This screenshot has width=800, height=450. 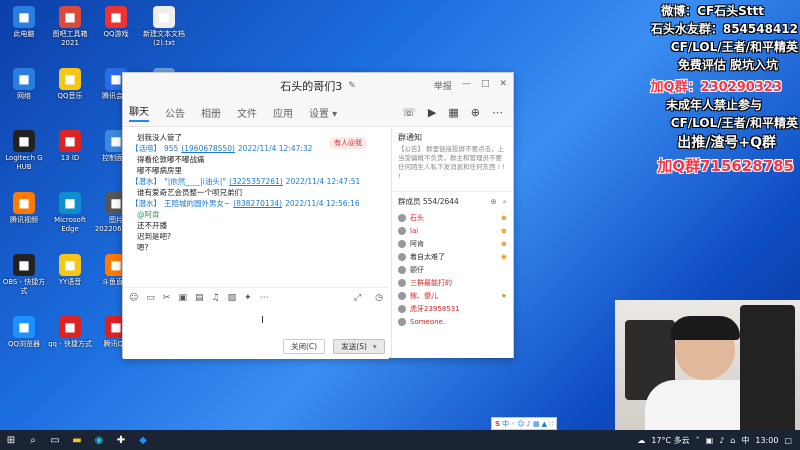 I want to click on sender-num: (838270134), so click(x=257, y=203).